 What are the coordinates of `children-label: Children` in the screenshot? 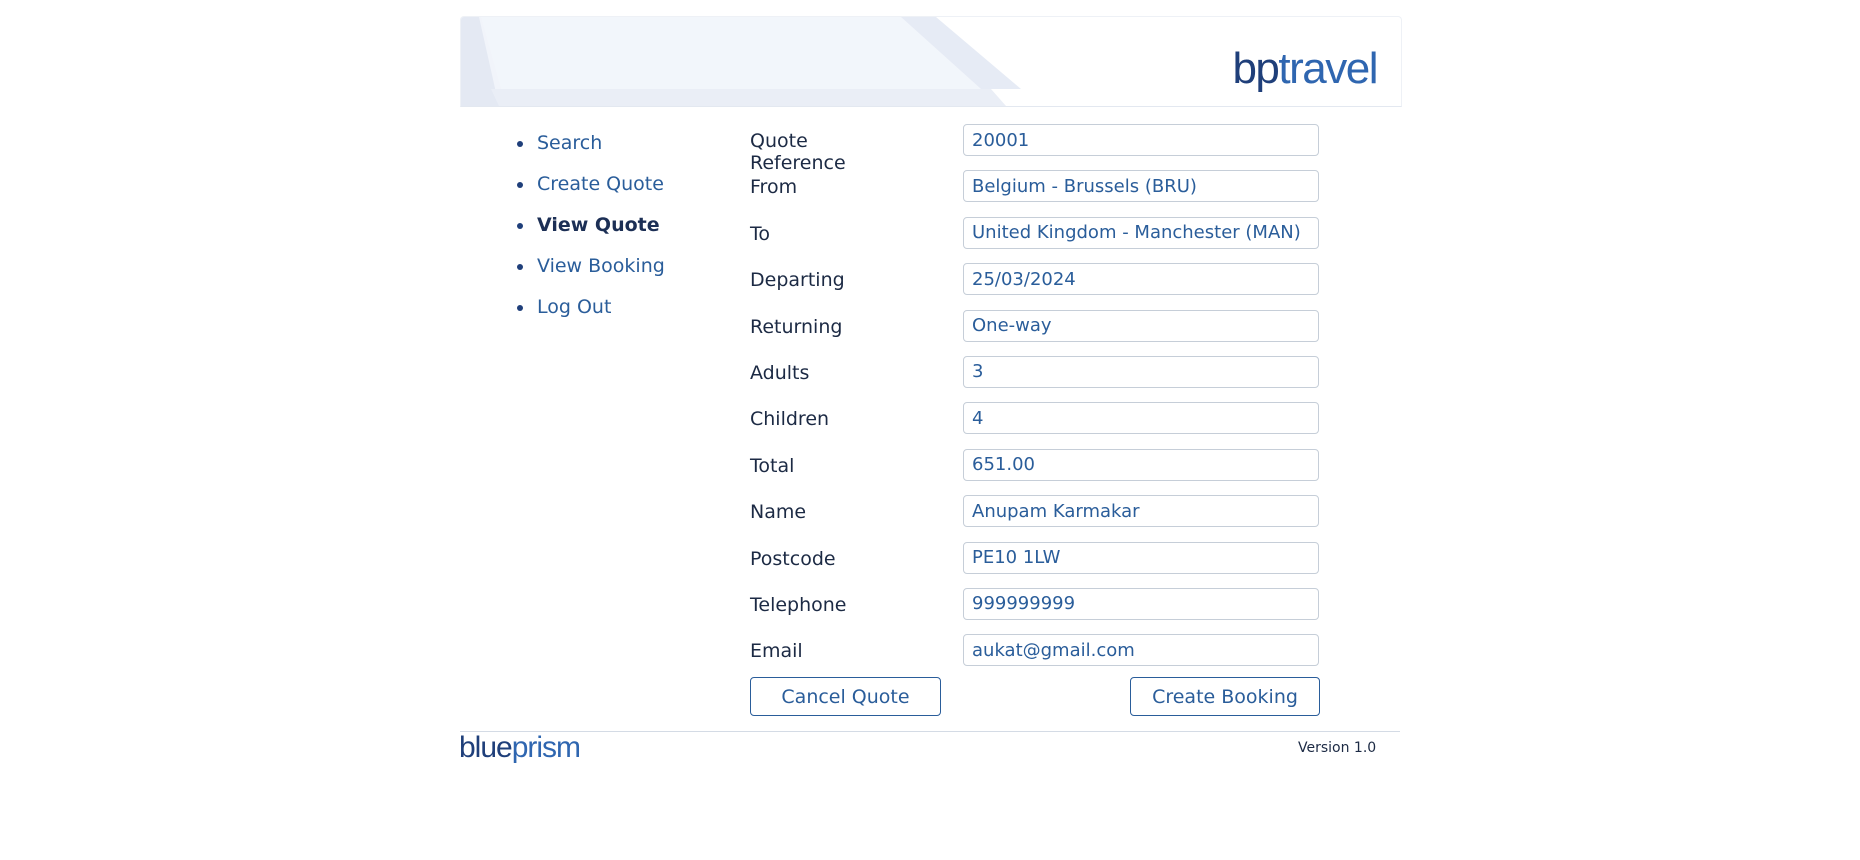 It's located at (790, 419).